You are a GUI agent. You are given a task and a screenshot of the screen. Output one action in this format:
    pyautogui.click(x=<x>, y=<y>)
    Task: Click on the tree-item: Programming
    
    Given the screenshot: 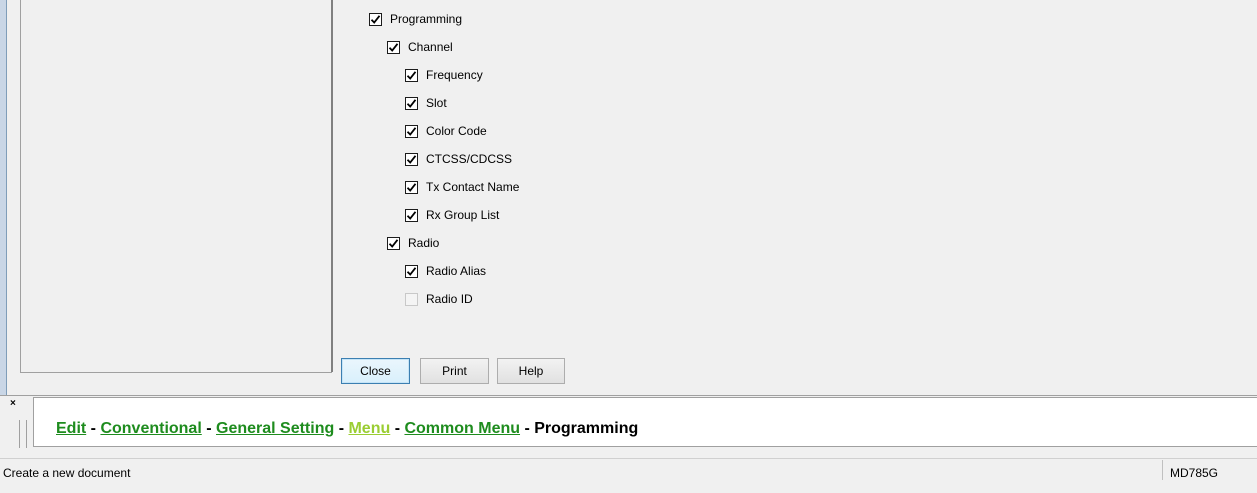 What is the action you would take?
    pyautogui.click(x=415, y=19)
    